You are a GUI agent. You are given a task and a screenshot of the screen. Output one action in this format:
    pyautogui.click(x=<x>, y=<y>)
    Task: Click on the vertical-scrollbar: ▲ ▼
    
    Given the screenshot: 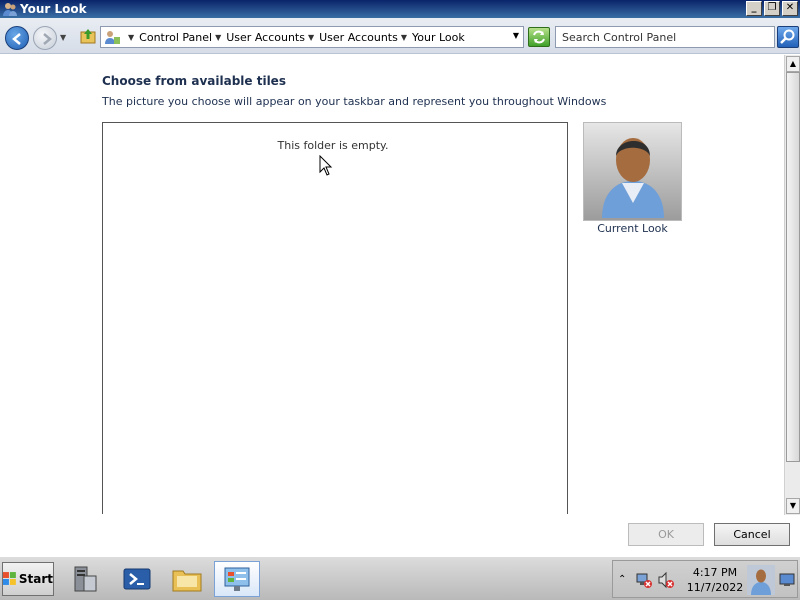 What is the action you would take?
    pyautogui.click(x=792, y=285)
    